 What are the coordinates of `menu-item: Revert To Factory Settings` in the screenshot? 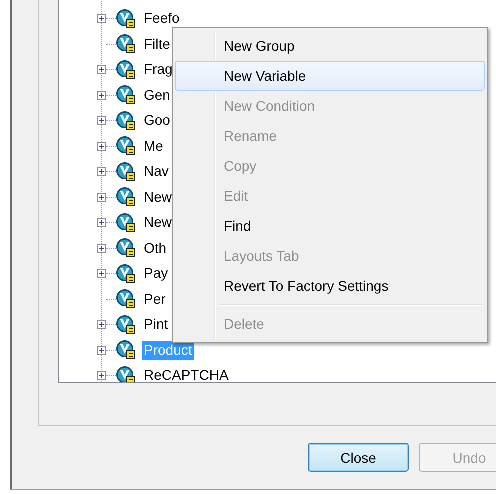 It's located at (330, 286).